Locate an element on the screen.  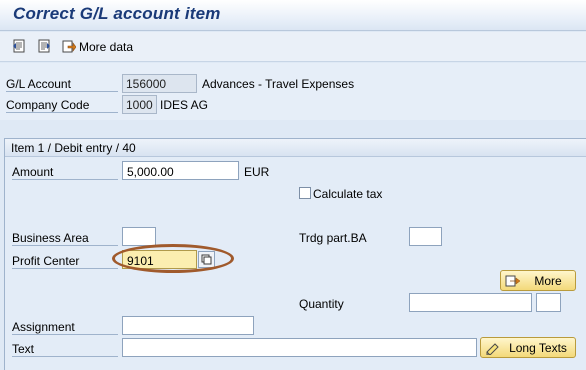
more-button: More is located at coordinates (538, 280).